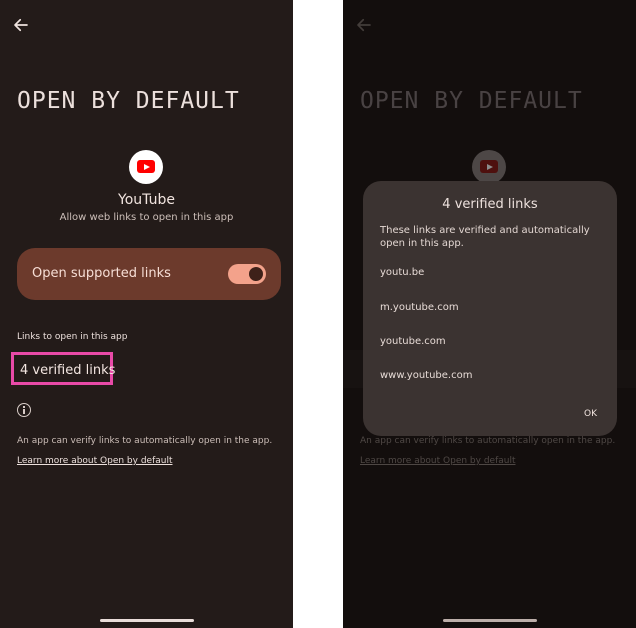 This screenshot has width=636, height=628. Describe the element at coordinates (146, 200) in the screenshot. I see `app-name: YouTube` at that location.